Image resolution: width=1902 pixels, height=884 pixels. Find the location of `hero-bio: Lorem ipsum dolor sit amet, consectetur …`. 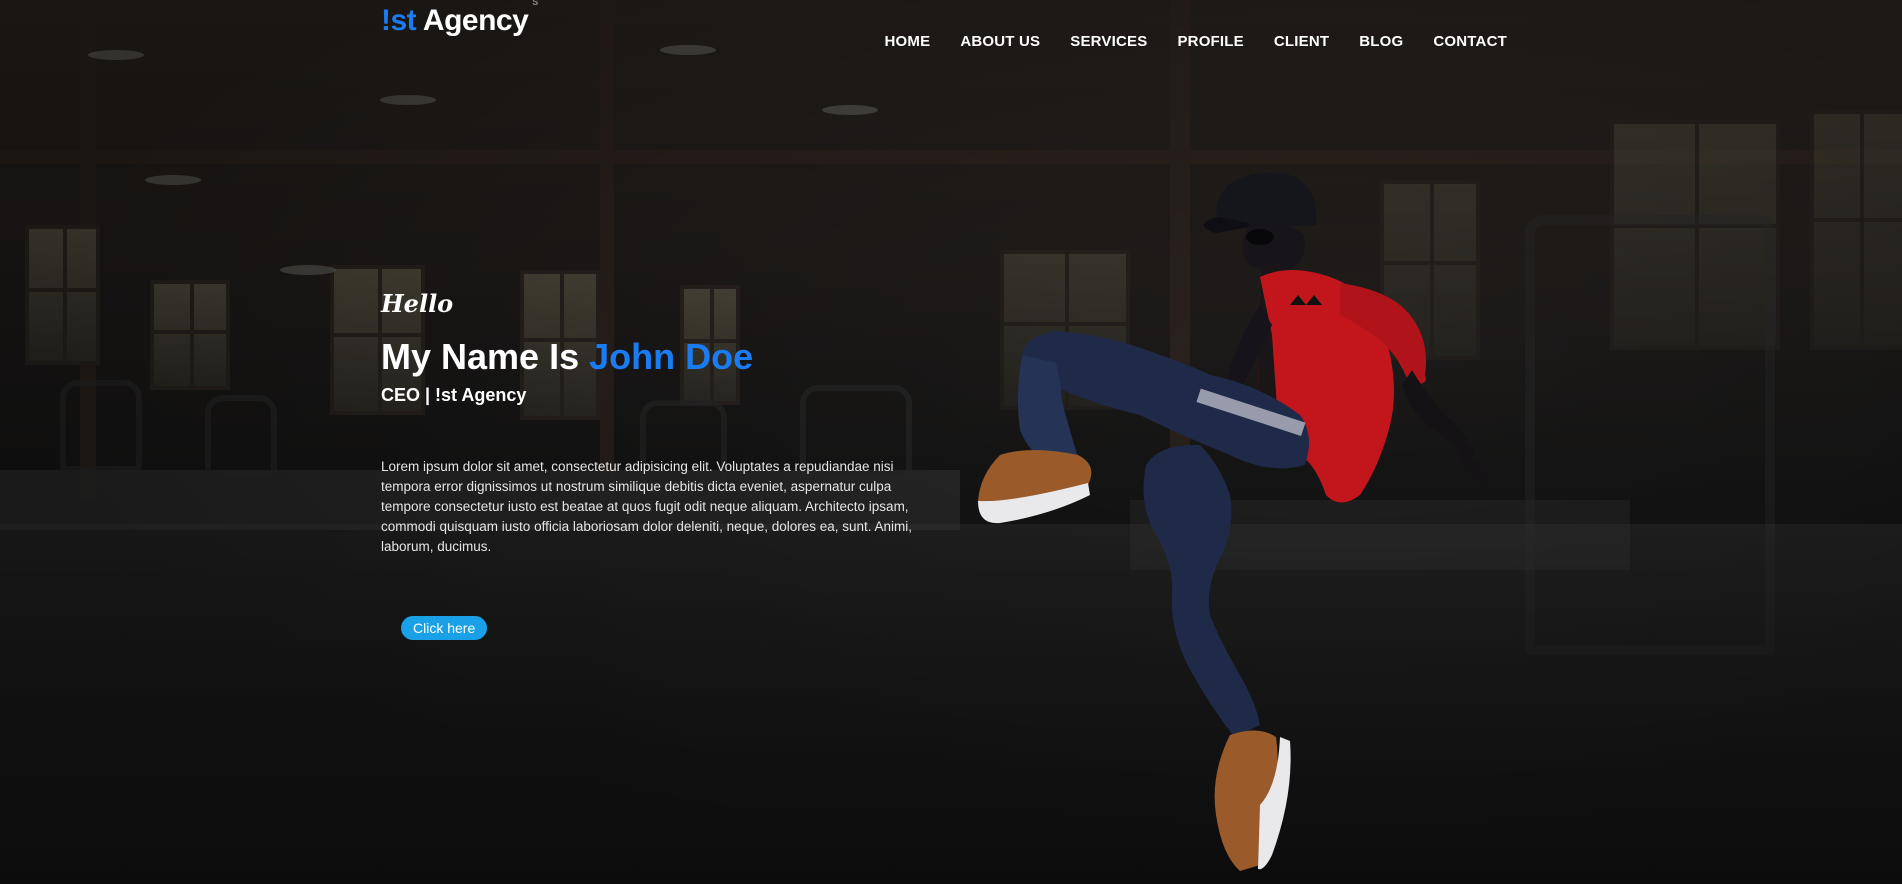

hero-bio: Lorem ipsum dolor sit amet, consectetur … is located at coordinates (647, 506).